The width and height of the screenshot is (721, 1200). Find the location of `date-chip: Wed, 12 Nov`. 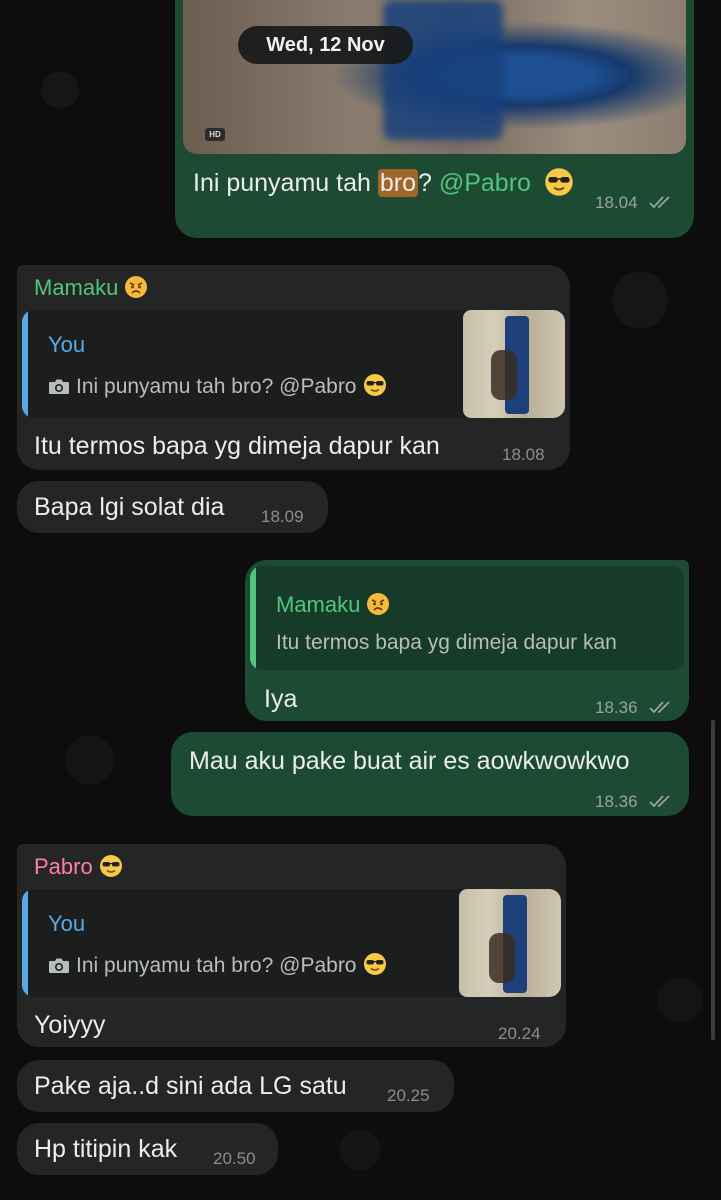

date-chip: Wed, 12 Nov is located at coordinates (325, 45).